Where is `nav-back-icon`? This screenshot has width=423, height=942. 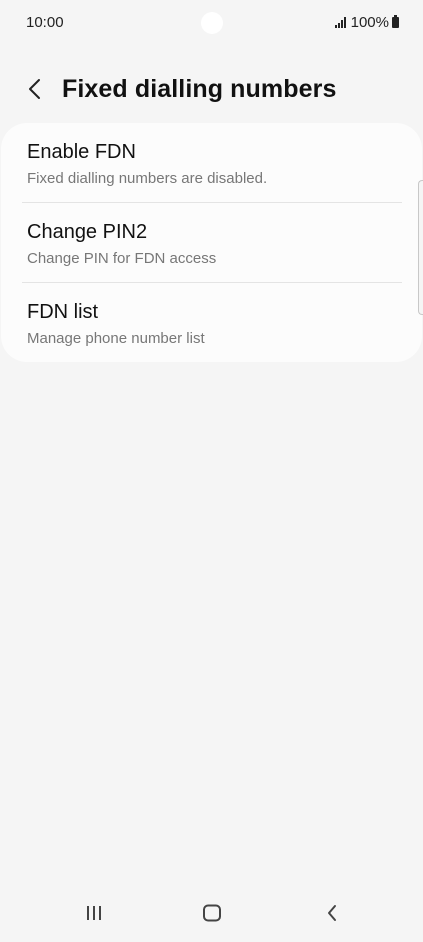 nav-back-icon is located at coordinates (332, 913).